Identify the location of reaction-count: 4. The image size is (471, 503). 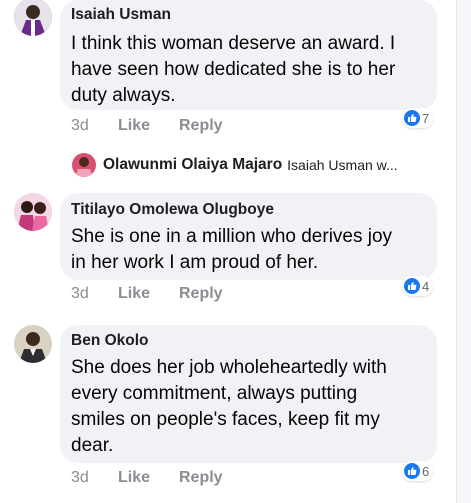
(426, 286).